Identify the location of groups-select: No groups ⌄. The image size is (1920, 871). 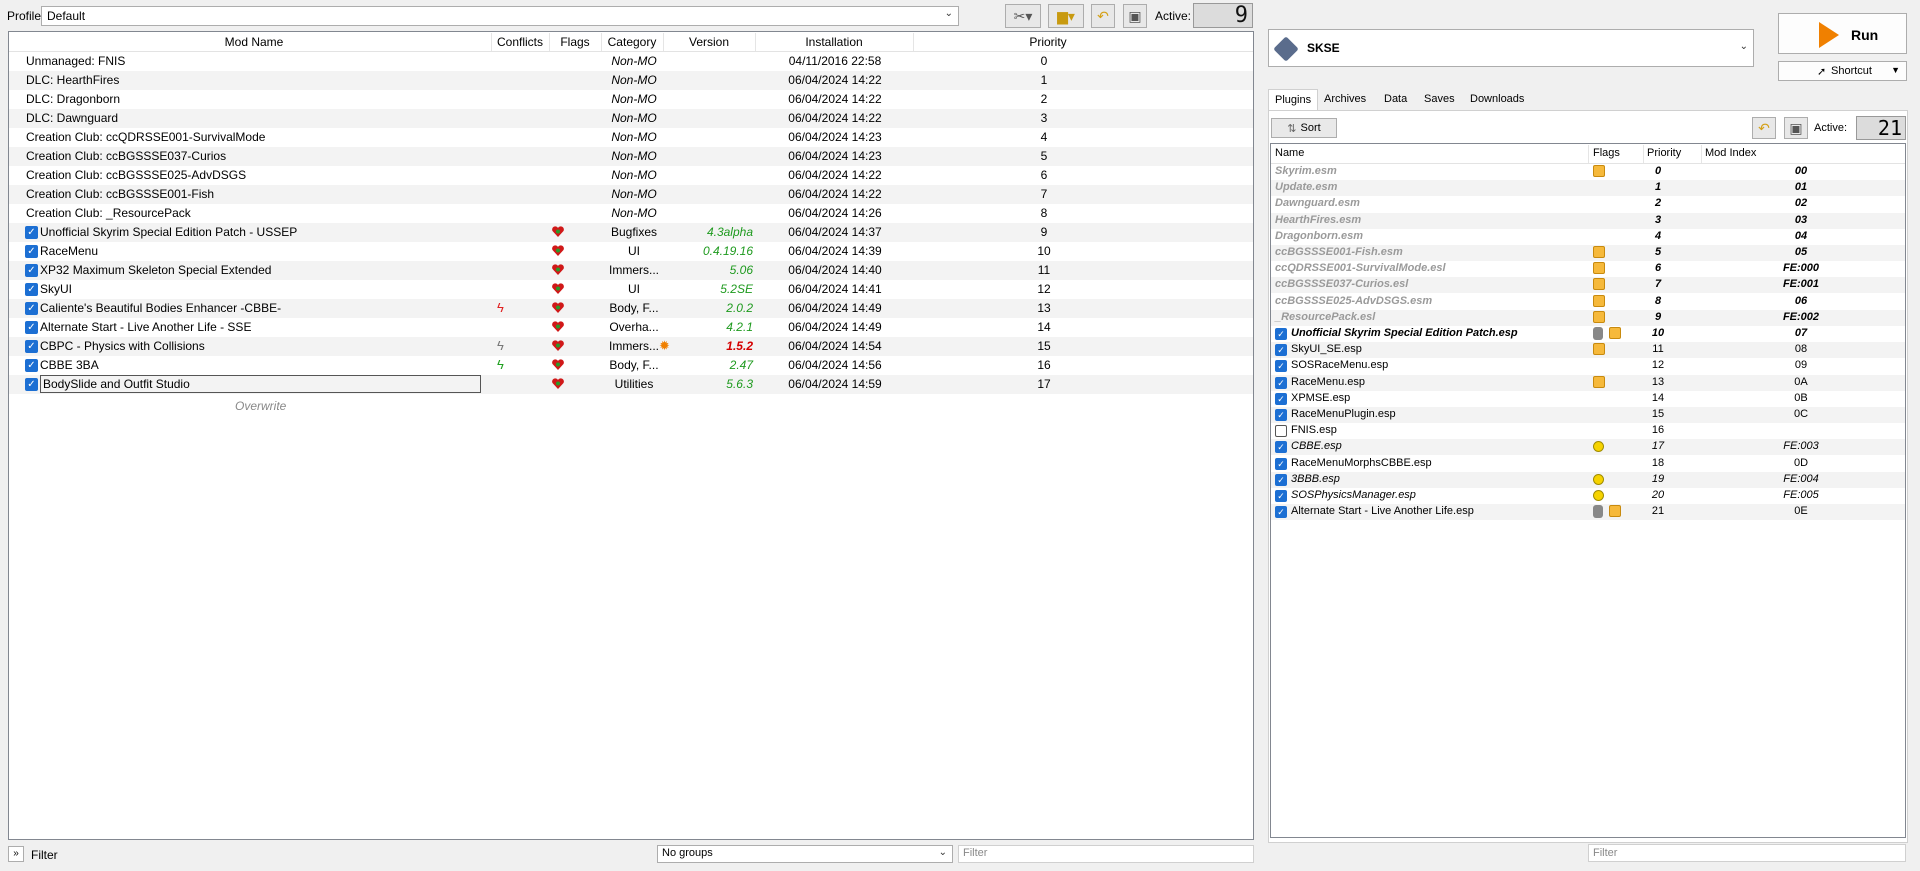
(805, 854).